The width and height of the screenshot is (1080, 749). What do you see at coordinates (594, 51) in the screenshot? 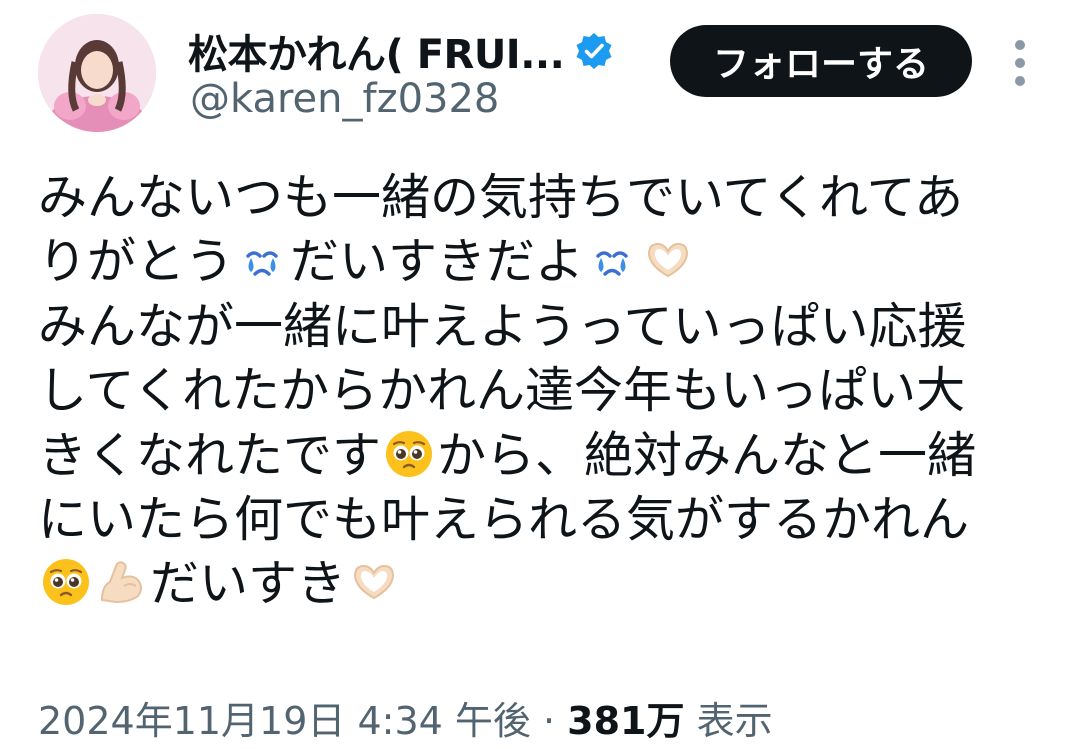
I see `verified-badge-icon` at bounding box center [594, 51].